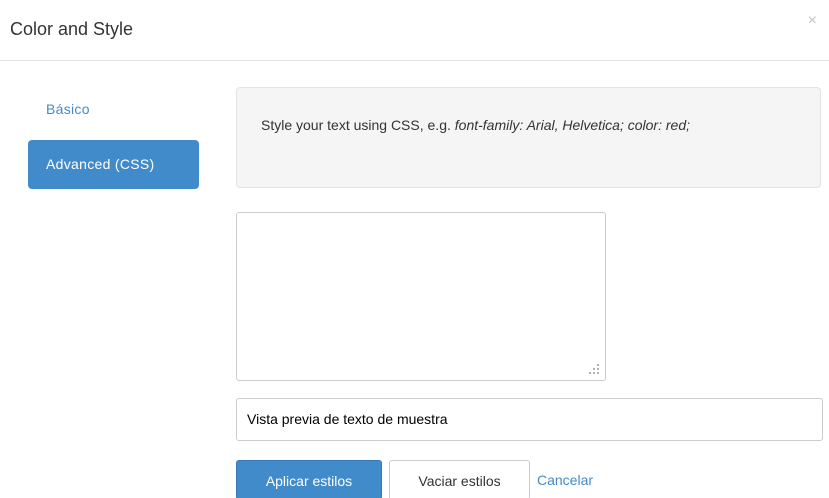 The image size is (829, 498). What do you see at coordinates (113, 164) in the screenshot?
I see `tab-advanced-css: Advanced (CSS)` at bounding box center [113, 164].